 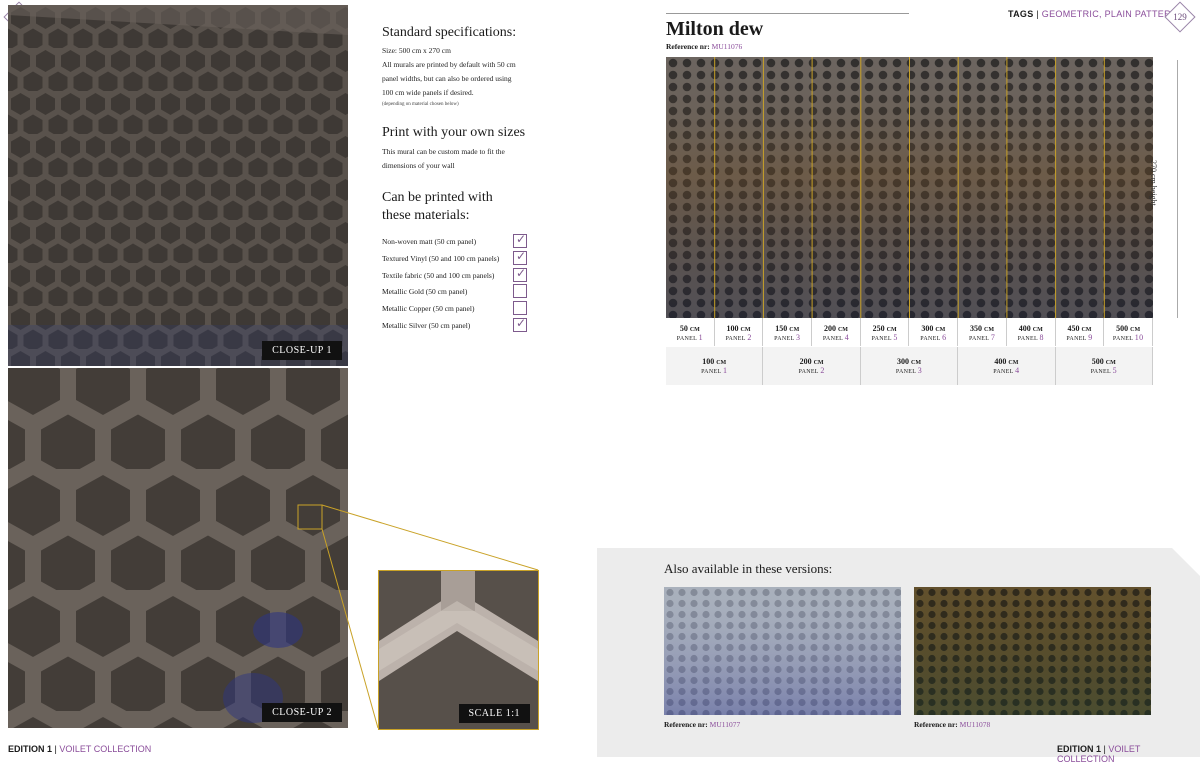 I want to click on panel-100-cell: 500 CM PANEL 5, so click(x=1104, y=366).